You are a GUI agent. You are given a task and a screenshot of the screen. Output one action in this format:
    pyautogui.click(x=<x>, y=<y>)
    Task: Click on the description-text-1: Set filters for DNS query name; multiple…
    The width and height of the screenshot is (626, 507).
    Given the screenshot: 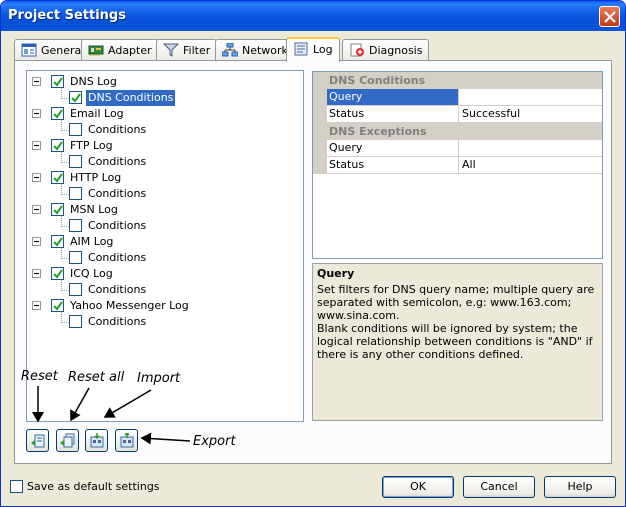 What is the action you would take?
    pyautogui.click(x=456, y=302)
    